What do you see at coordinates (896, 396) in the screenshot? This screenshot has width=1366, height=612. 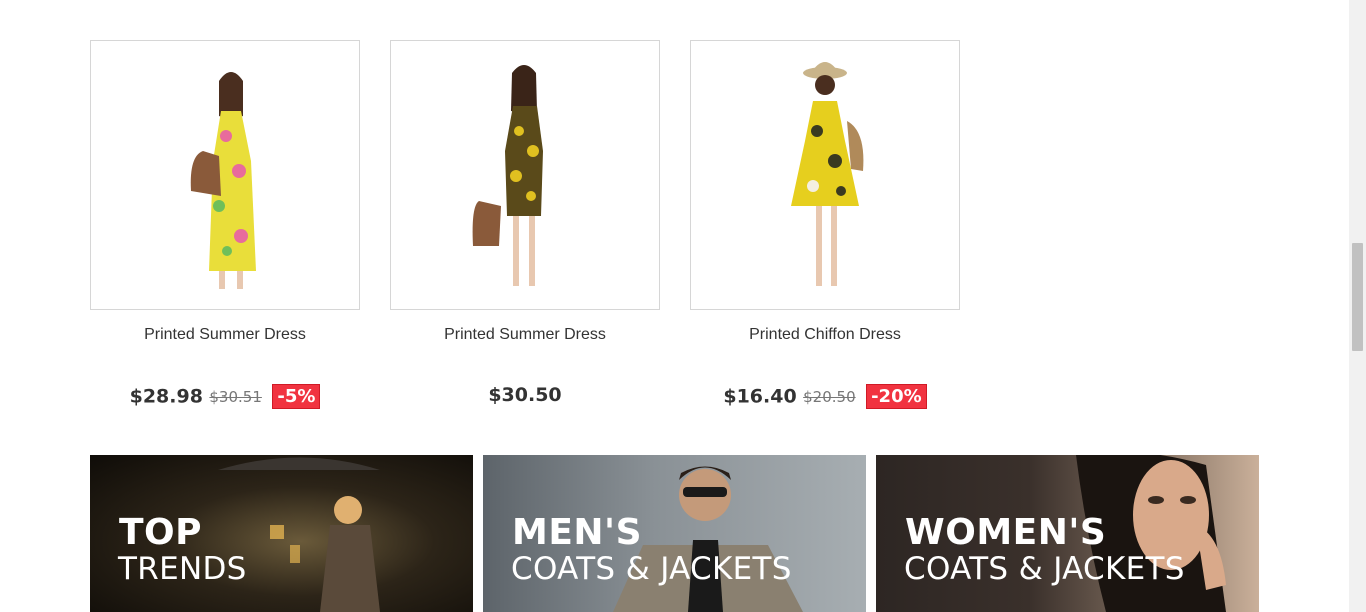 I see `discount-badge: -20%` at bounding box center [896, 396].